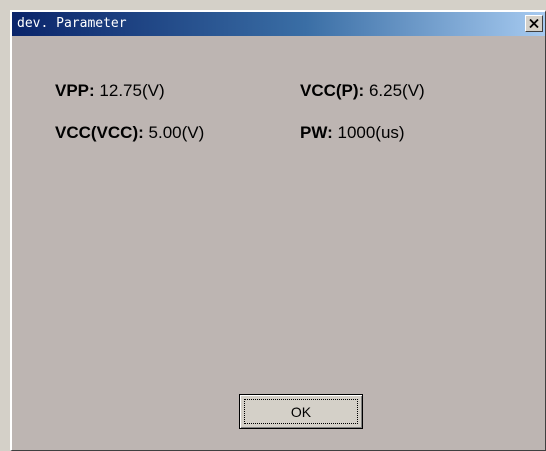  I want to click on close-button, so click(534, 23).